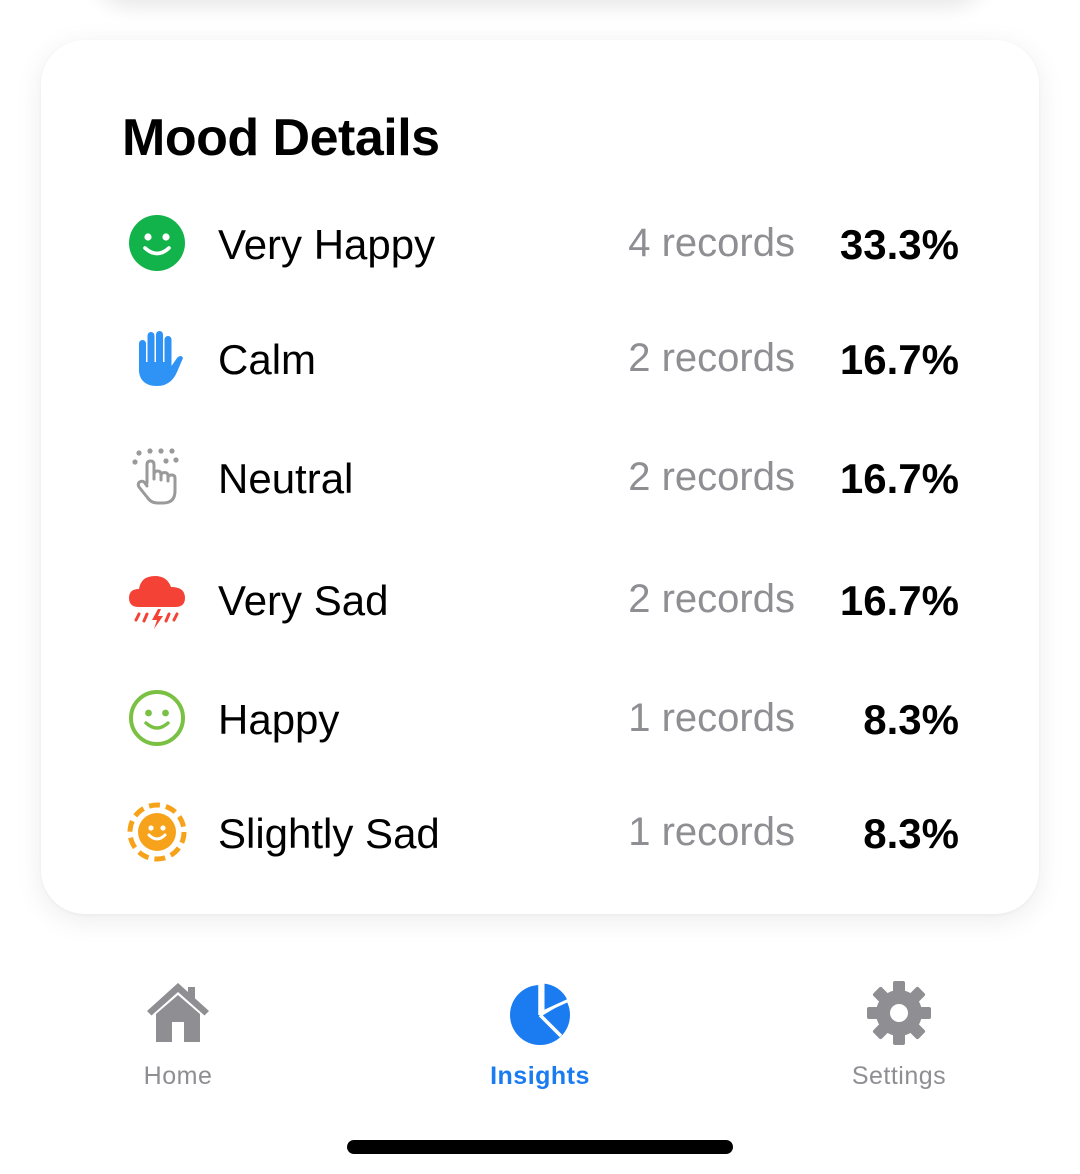  What do you see at coordinates (157, 599) in the screenshot?
I see `thunderstorm-cloud-icon` at bounding box center [157, 599].